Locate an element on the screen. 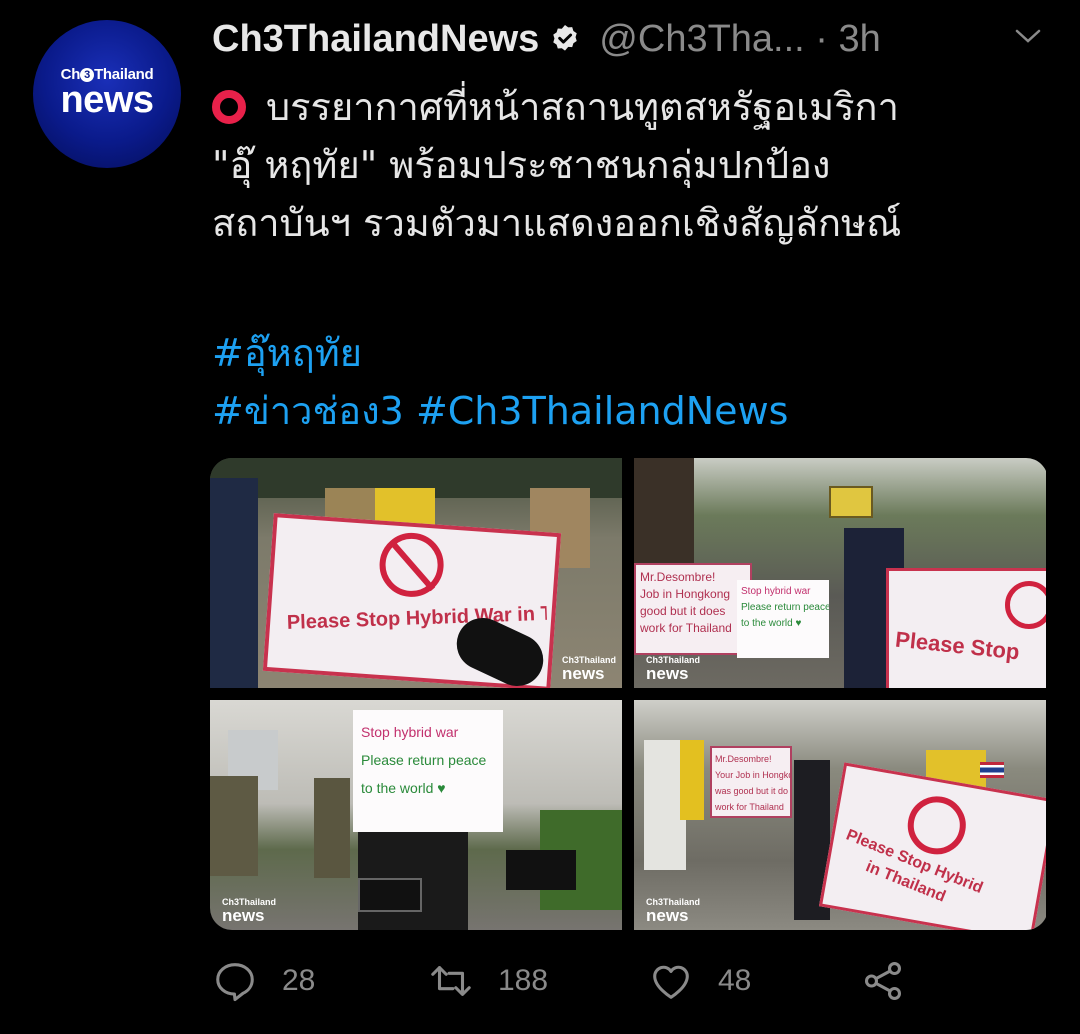 This screenshot has width=1080, height=1034. display-name: Ch3ThailandNews is located at coordinates (375, 39).